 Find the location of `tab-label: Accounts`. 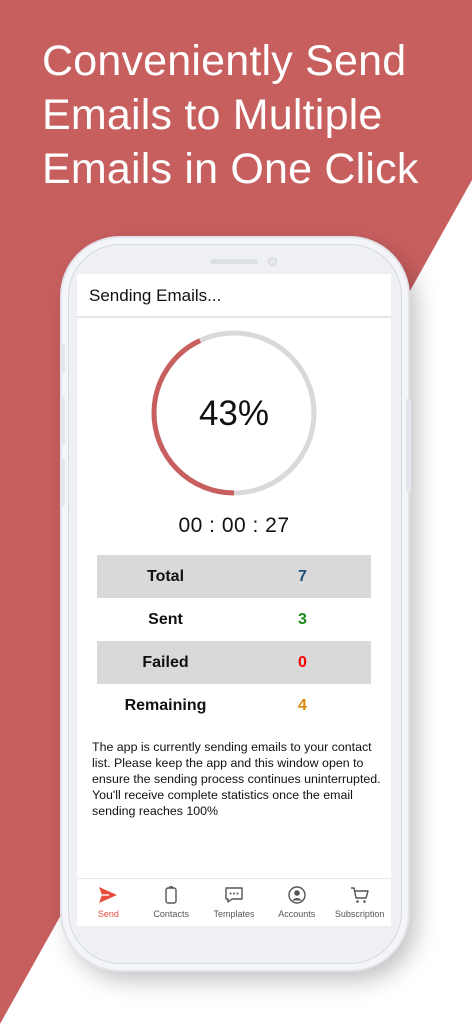

tab-label: Accounts is located at coordinates (297, 914).